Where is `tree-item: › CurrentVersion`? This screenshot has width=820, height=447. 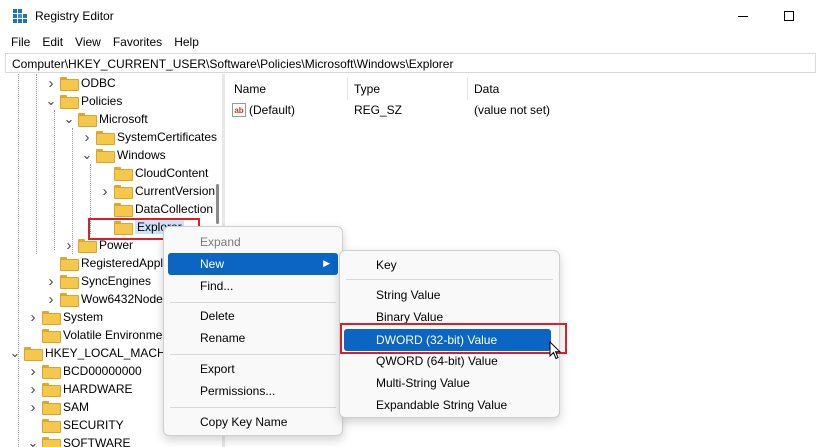 tree-item: › CurrentVersion is located at coordinates (157, 191).